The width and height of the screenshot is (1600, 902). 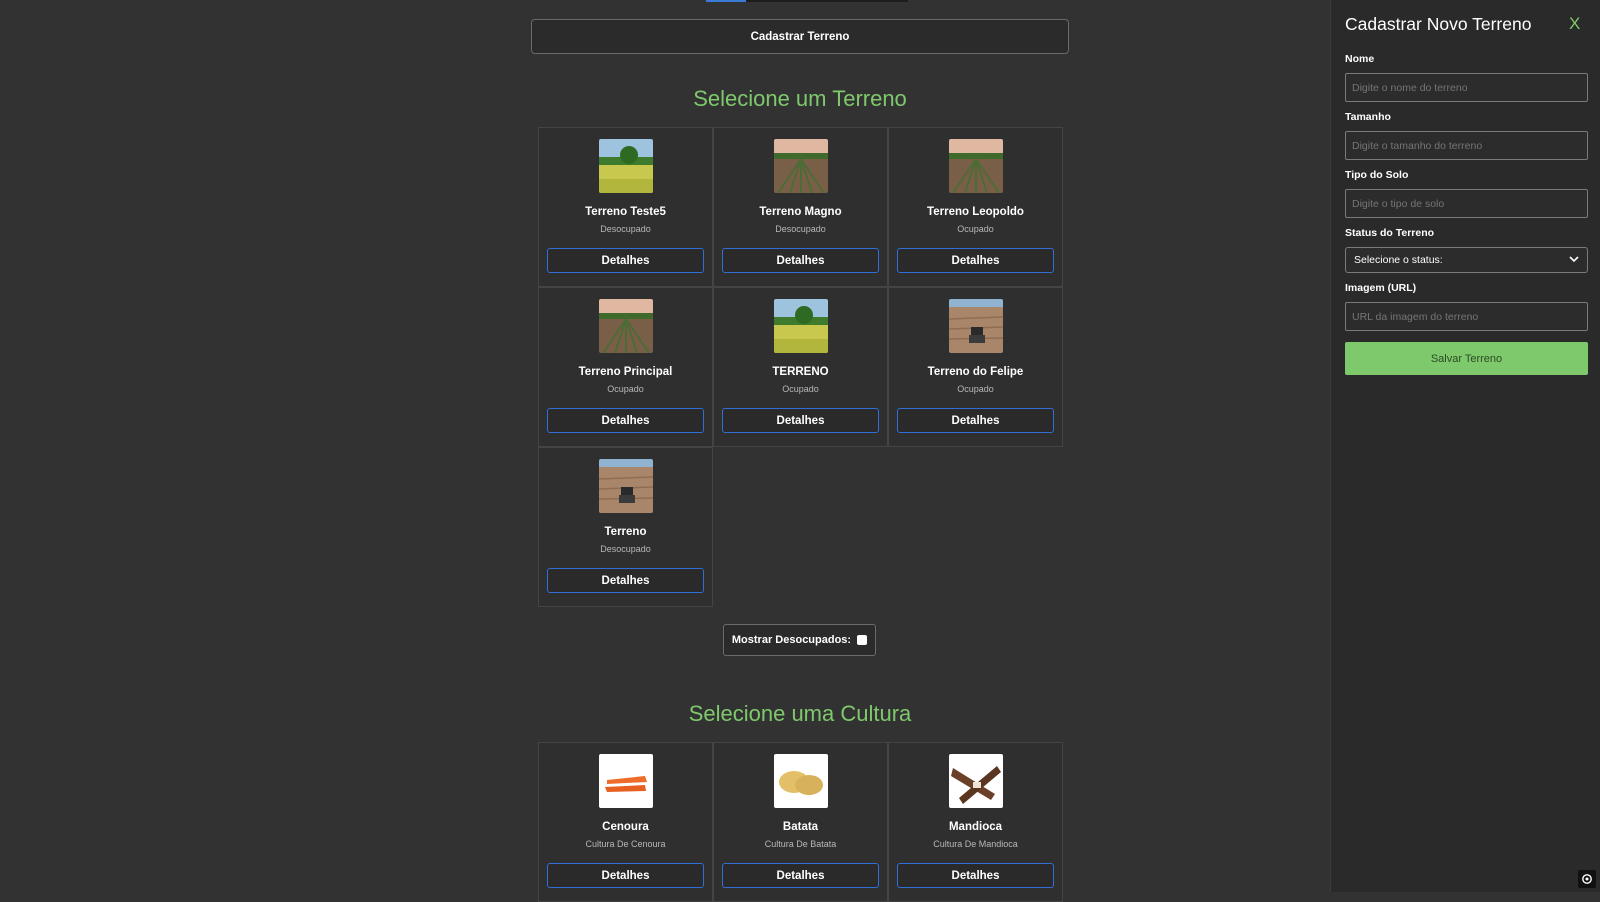 What do you see at coordinates (1466, 87) in the screenshot?
I see `nome-input` at bounding box center [1466, 87].